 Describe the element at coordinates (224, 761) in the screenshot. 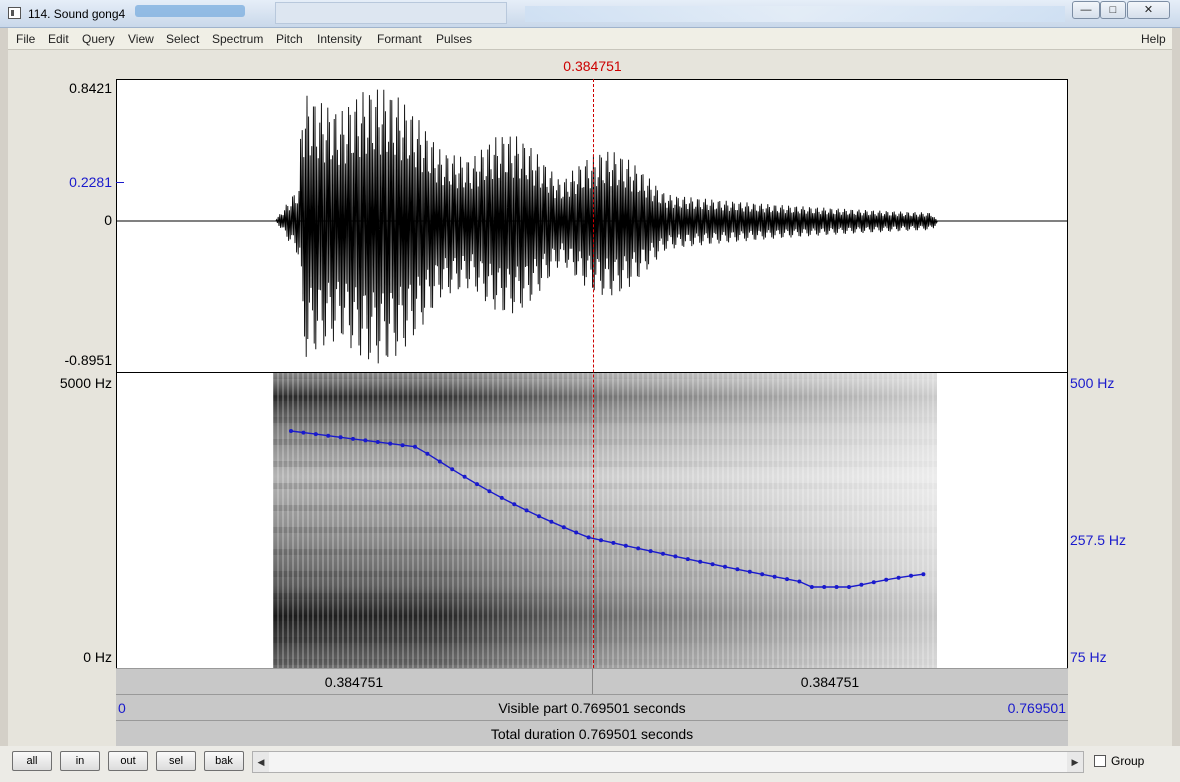

I see `zoom-back-button: bak` at that location.